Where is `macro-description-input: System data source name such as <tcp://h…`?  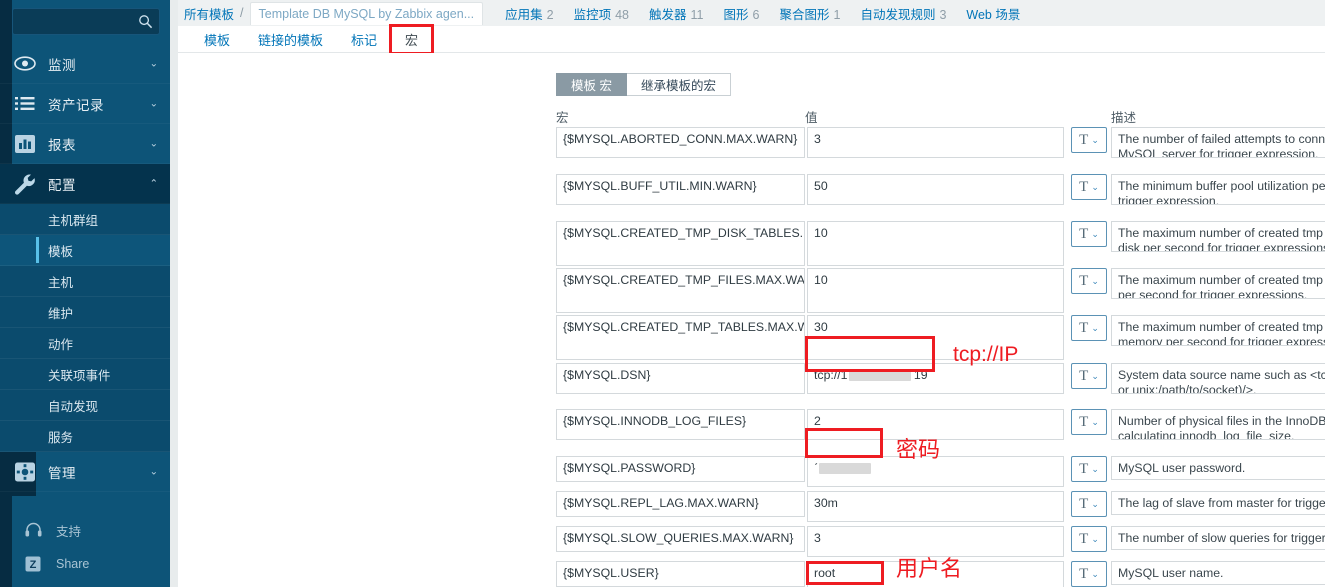
macro-description-input: System data source name such as <tcp://h… is located at coordinates (1218, 378).